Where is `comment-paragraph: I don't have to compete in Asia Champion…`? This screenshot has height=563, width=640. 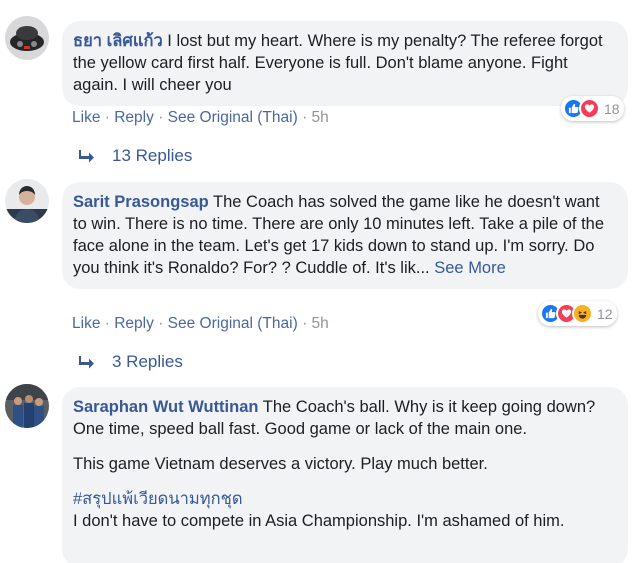
comment-paragraph: I don't have to compete in Asia Champion… is located at coordinates (319, 521).